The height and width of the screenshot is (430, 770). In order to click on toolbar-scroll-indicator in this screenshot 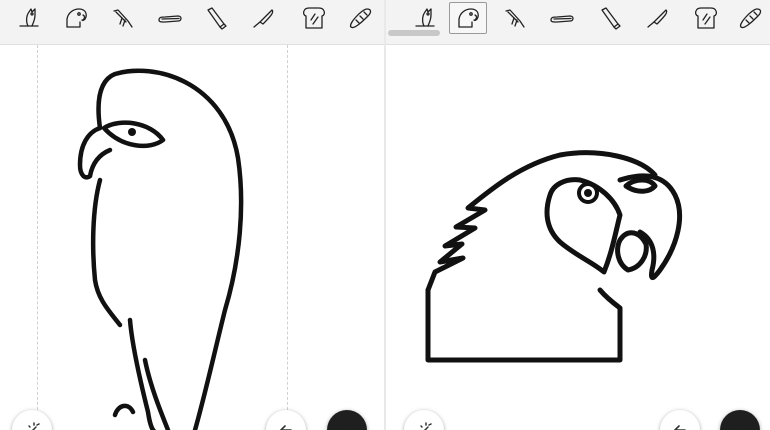, I will do `click(414, 33)`.